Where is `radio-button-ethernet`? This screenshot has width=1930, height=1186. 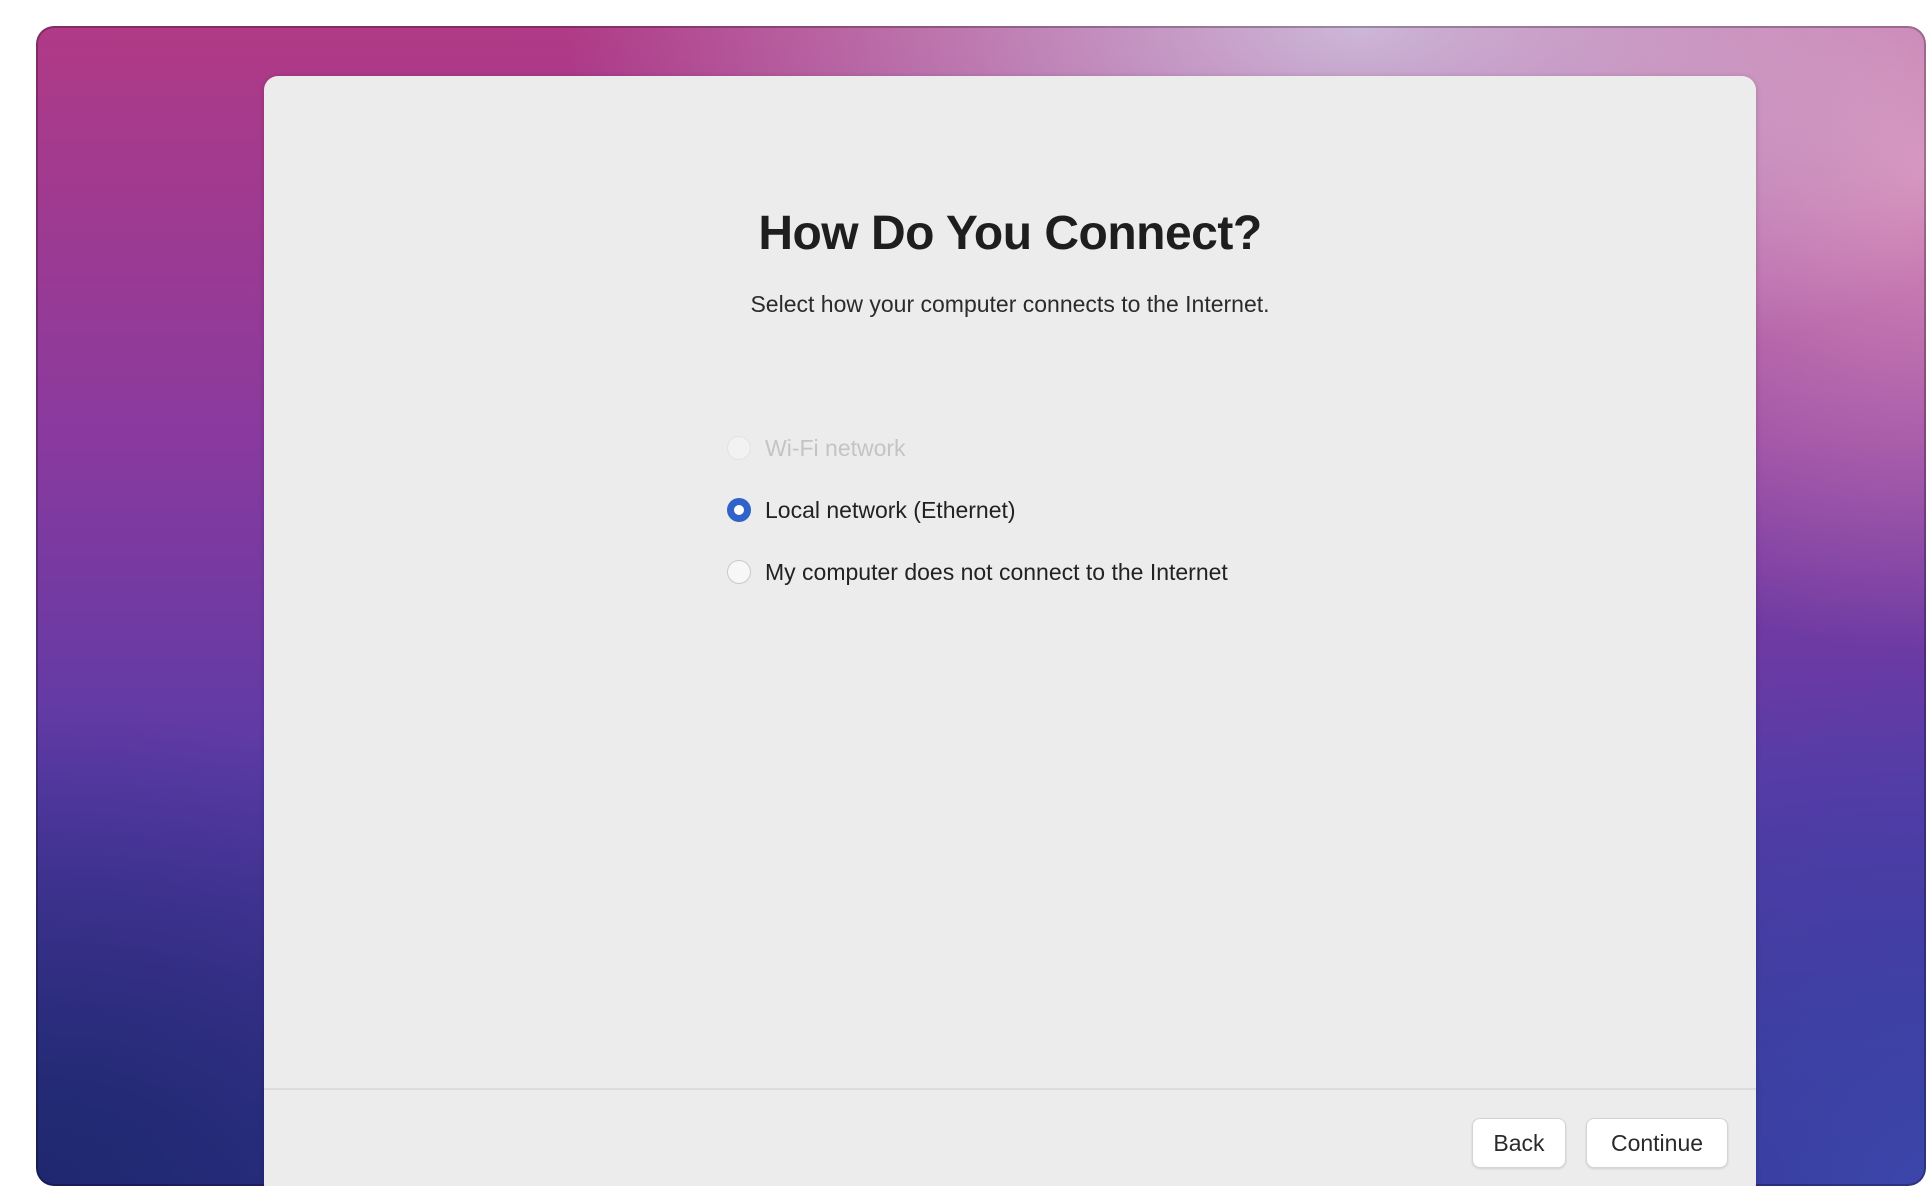
radio-button-ethernet is located at coordinates (739, 510).